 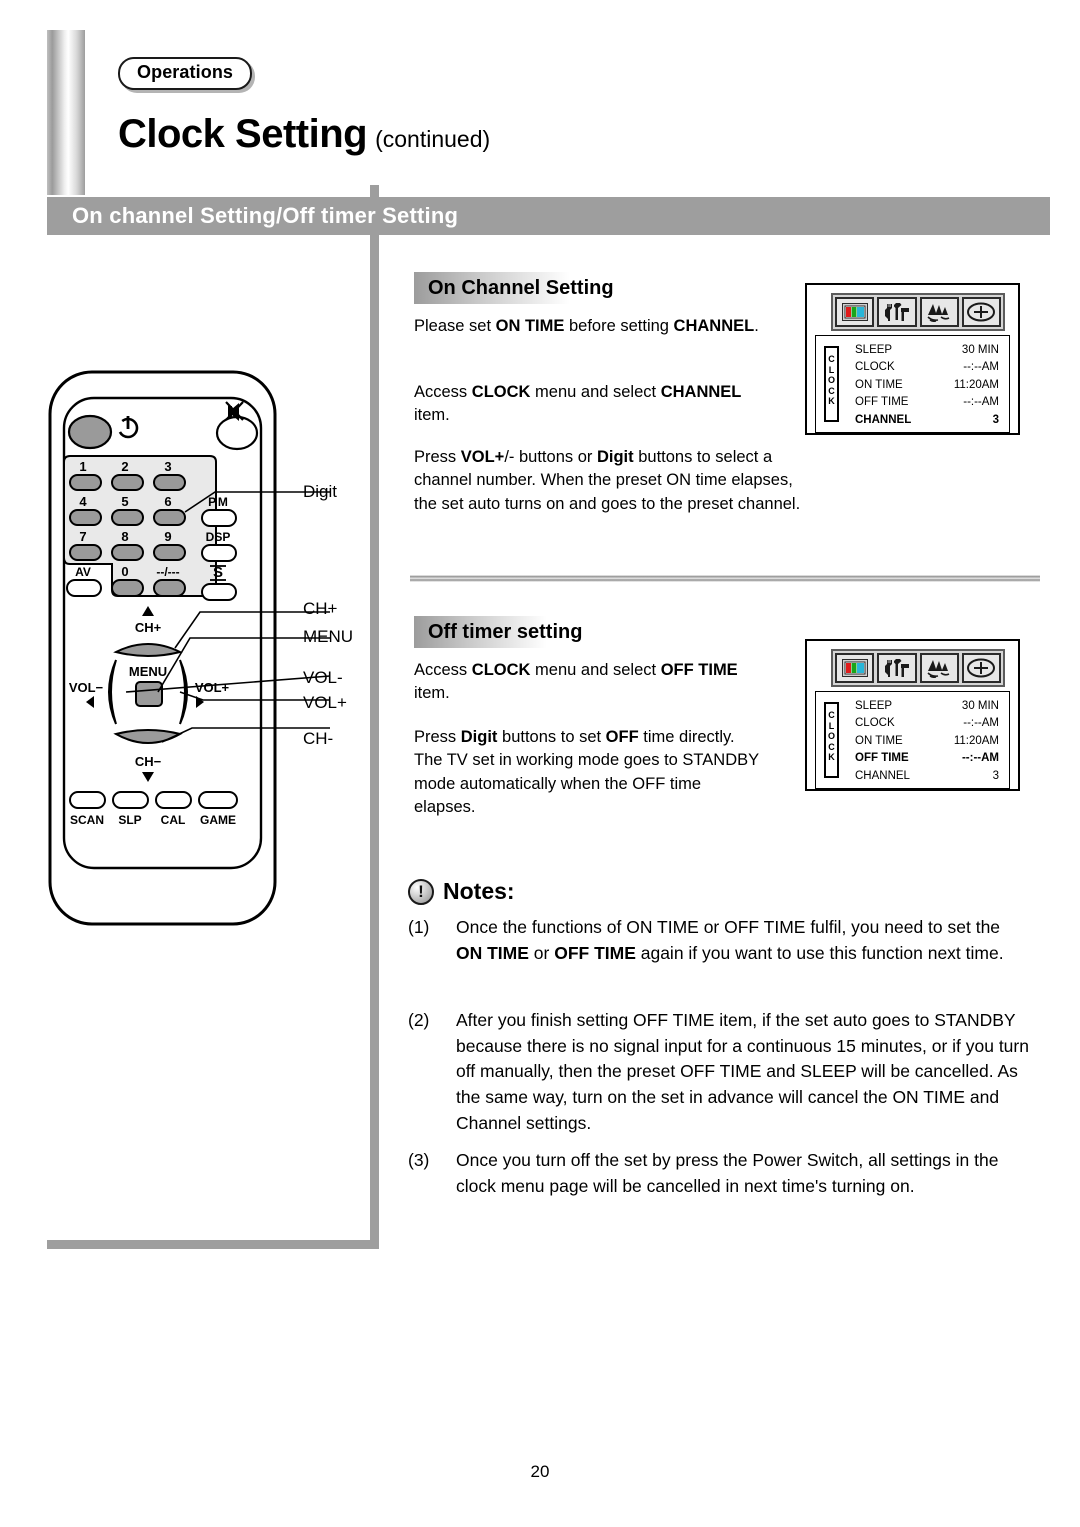 I want to click on dash-label: --/---, so click(x=167, y=572).